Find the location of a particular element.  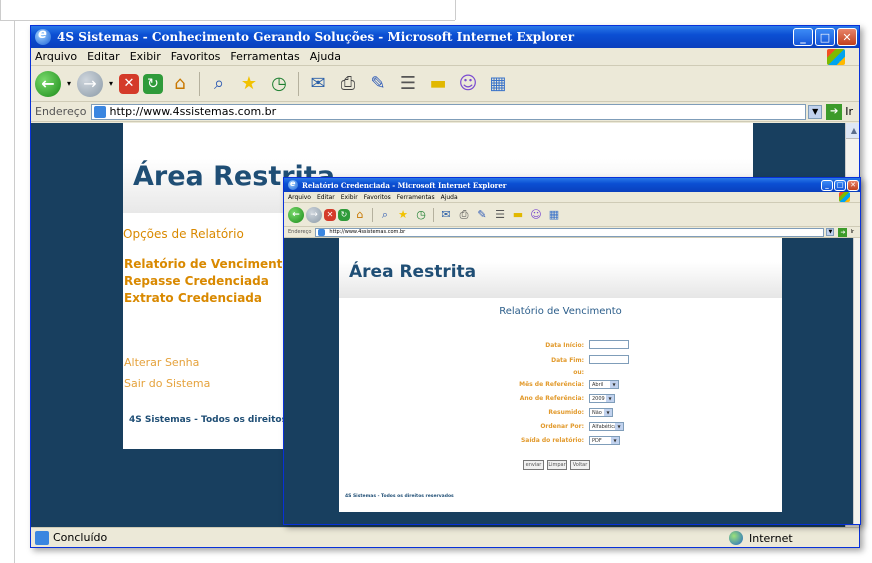

scroll-up-icon: ▲ is located at coordinates (852, 131).